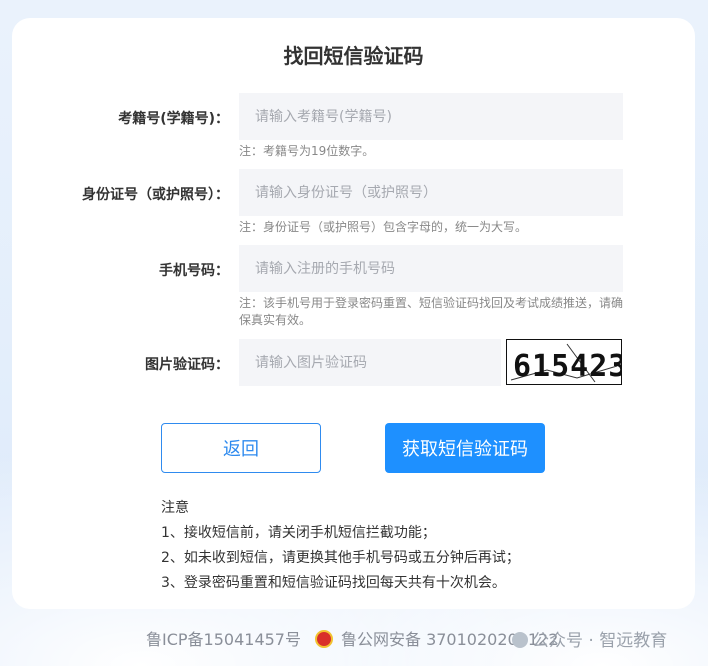 This screenshot has width=708, height=666. What do you see at coordinates (173, 119) in the screenshot?
I see `exam-id-label: 考籍号(学籍号)：` at bounding box center [173, 119].